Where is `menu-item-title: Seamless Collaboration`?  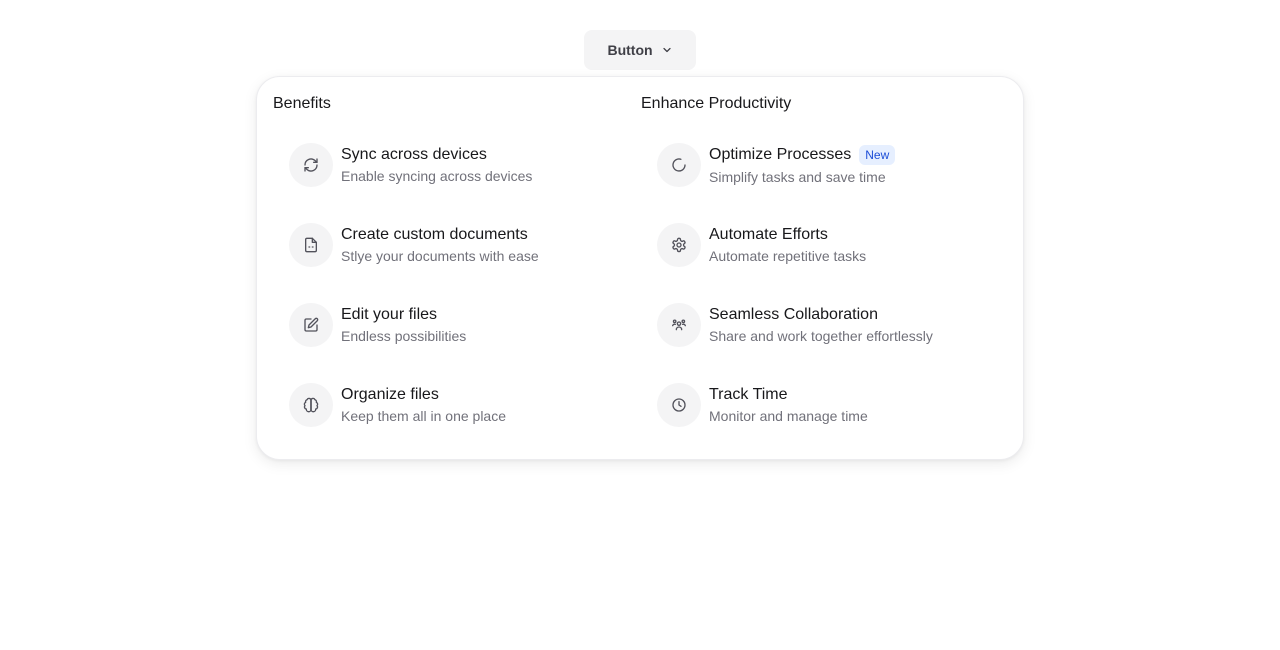
menu-item-title: Seamless Collaboration is located at coordinates (793, 314).